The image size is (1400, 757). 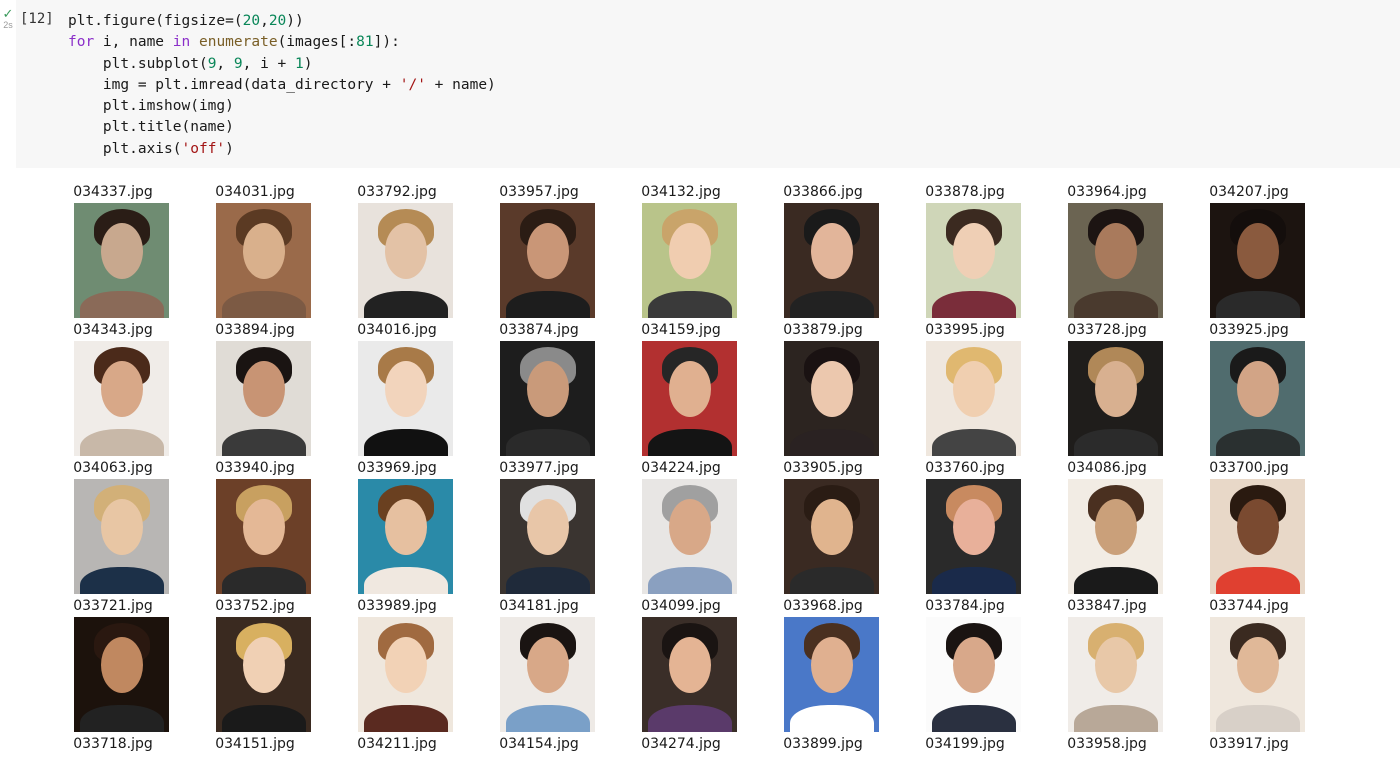 What do you see at coordinates (317, 42) in the screenshot?
I see `code-token: (images[:` at bounding box center [317, 42].